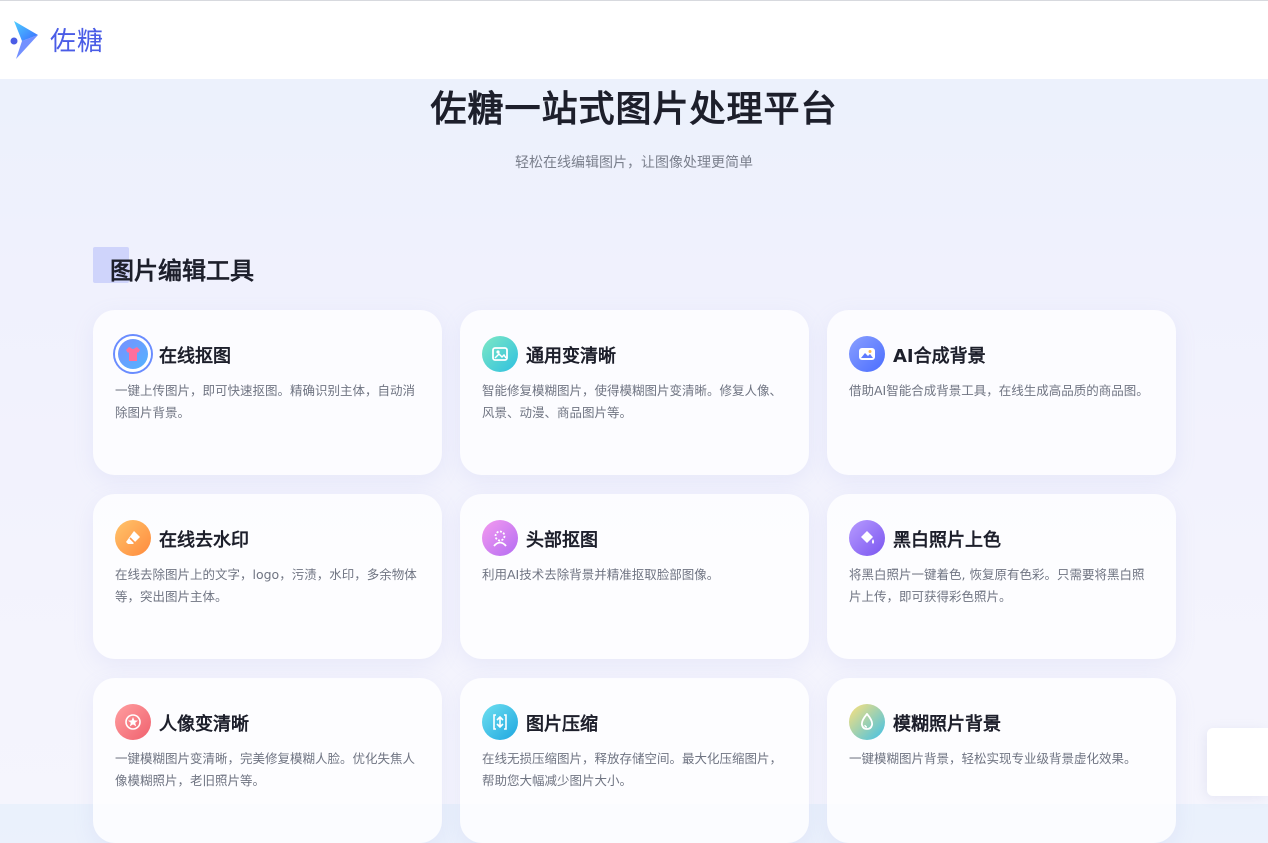 This screenshot has height=843, width=1268. Describe the element at coordinates (133, 354) in the screenshot. I see `tshirt-icon` at that location.